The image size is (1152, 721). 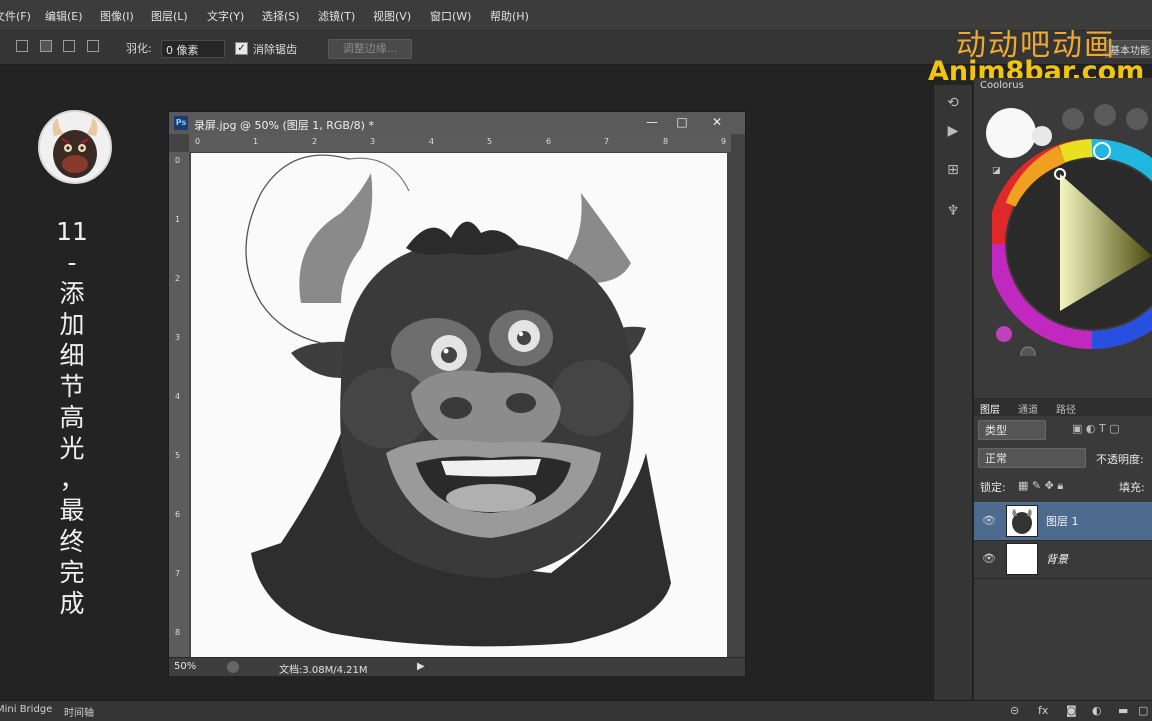 I want to click on adjustments-icon: ♆, so click(x=953, y=211).